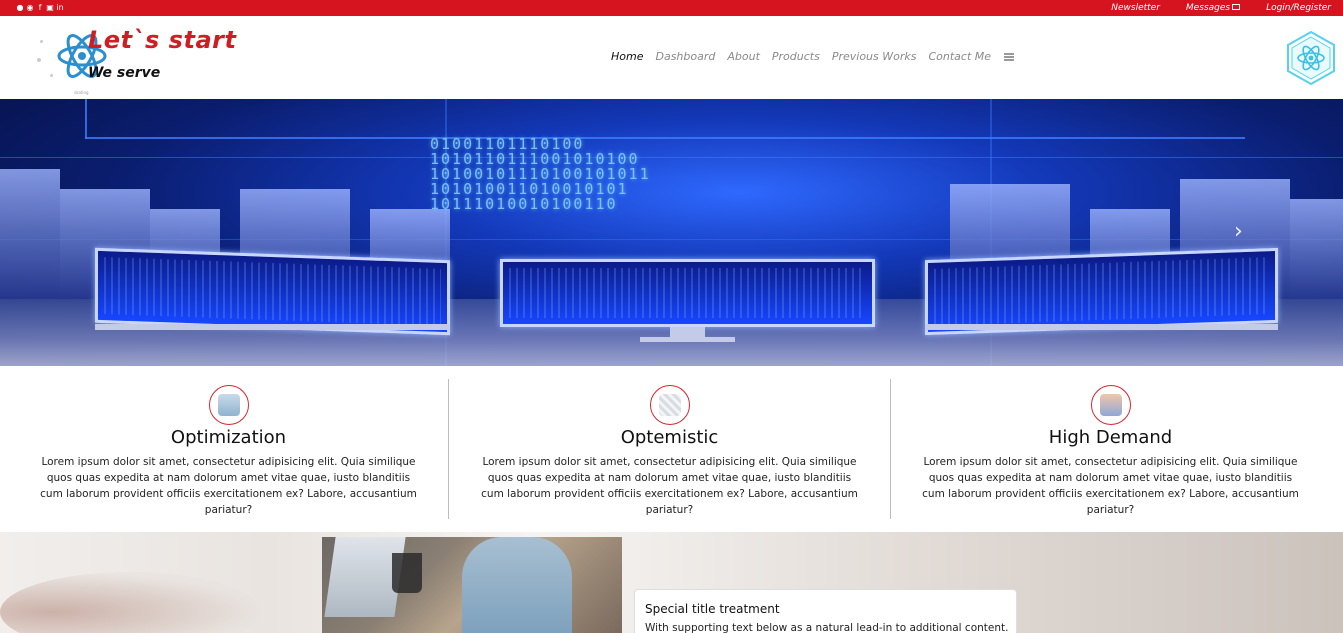  I want to click on chart-icon, so click(669, 405).